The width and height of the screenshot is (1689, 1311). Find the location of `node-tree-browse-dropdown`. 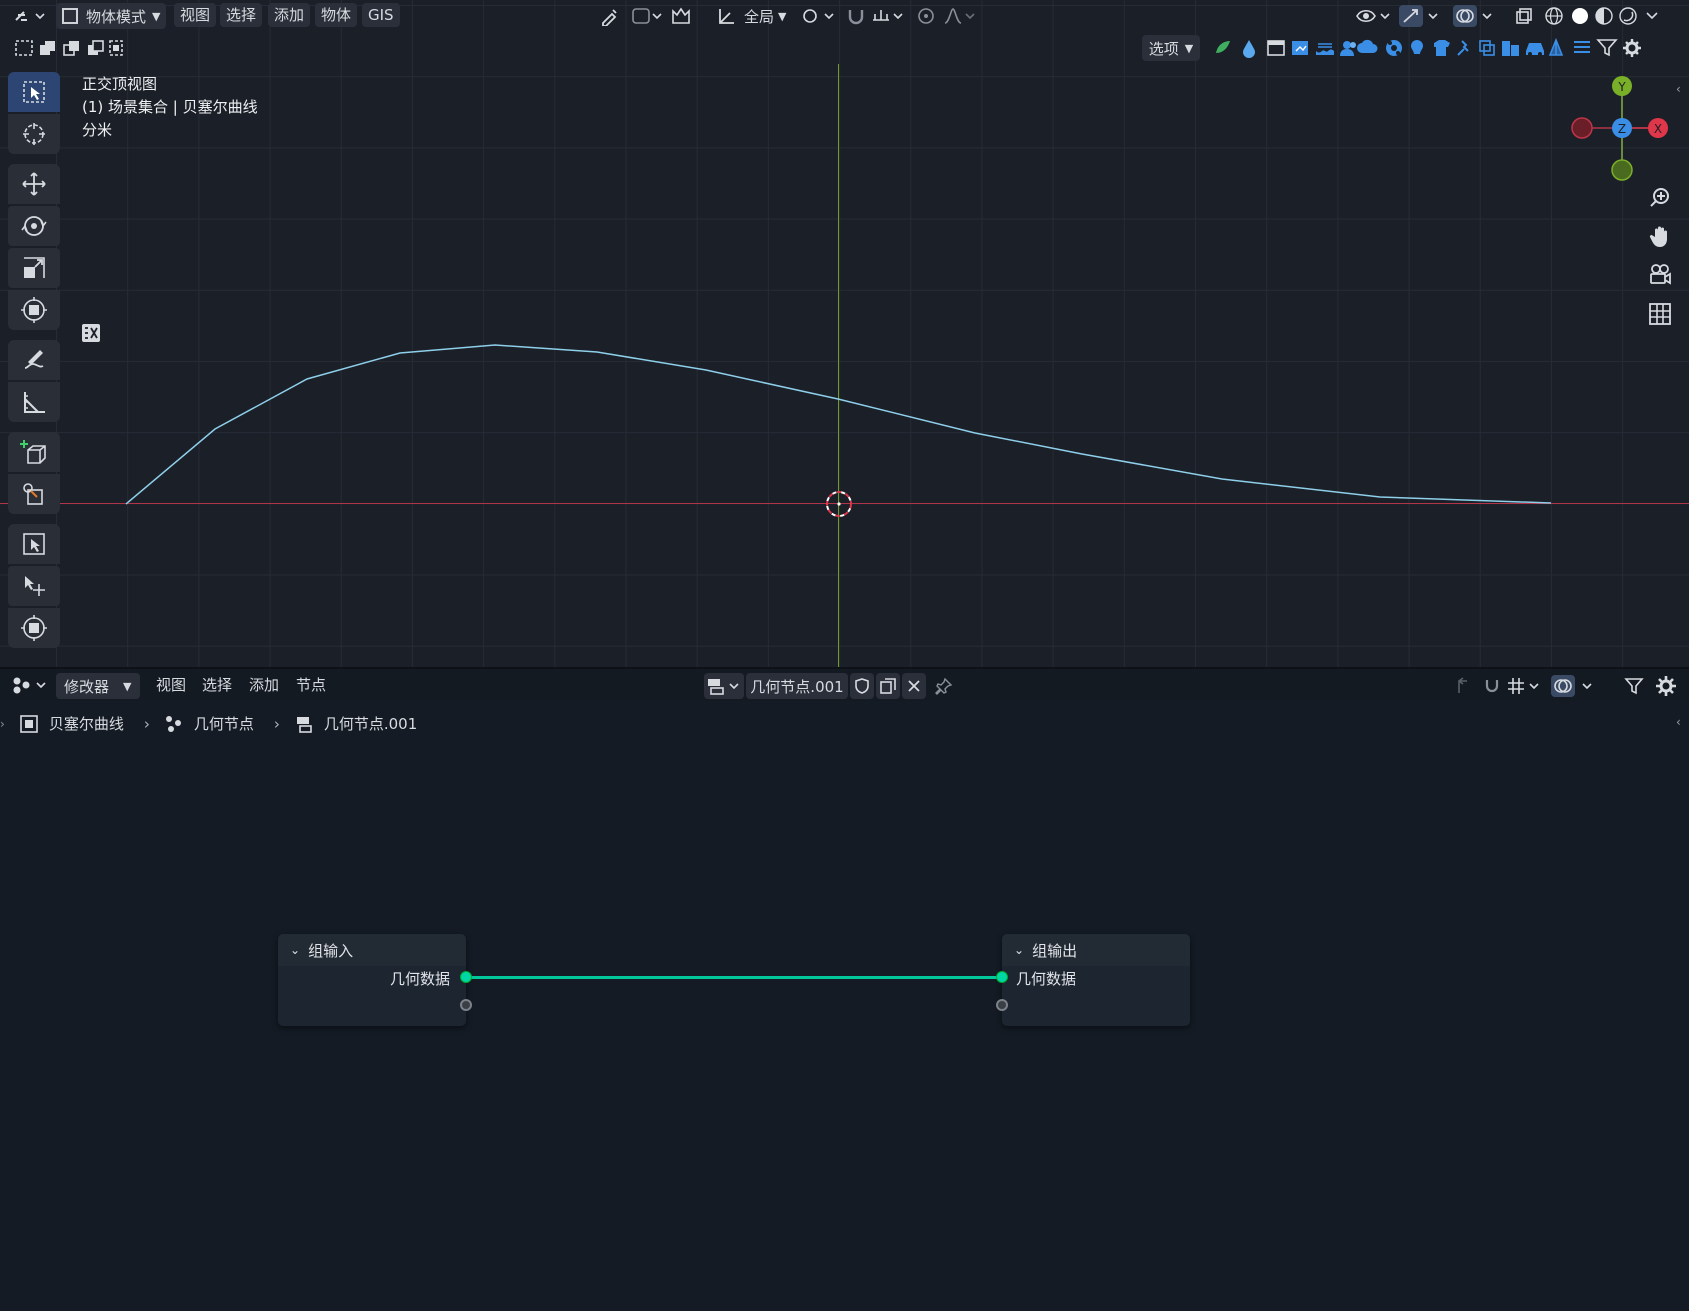

node-tree-browse-dropdown is located at coordinates (724, 686).